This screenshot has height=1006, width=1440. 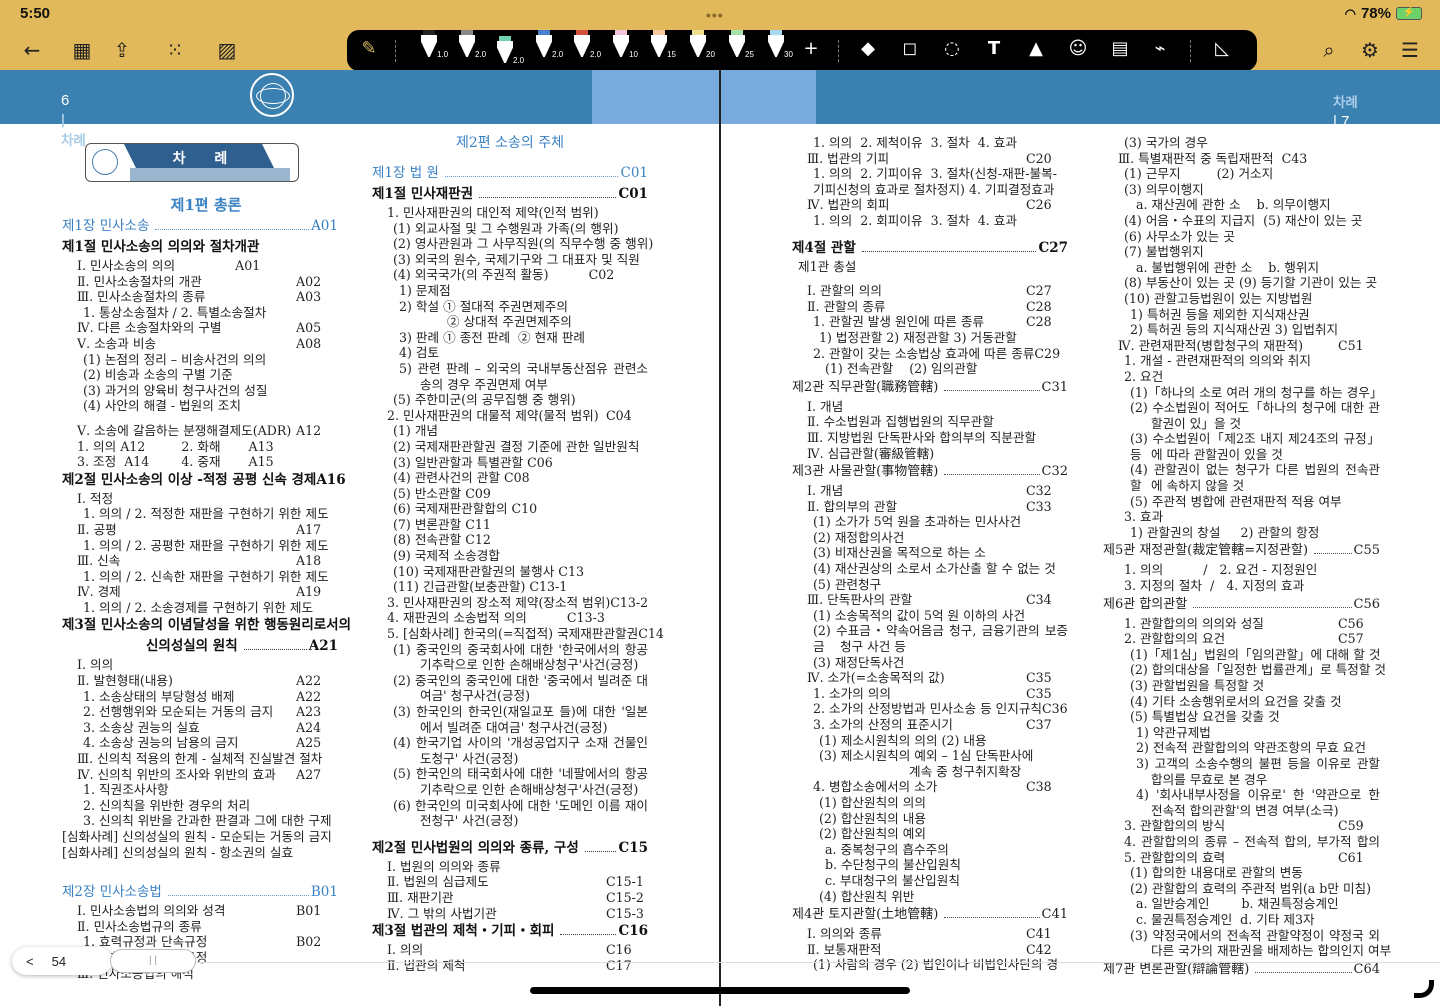 I want to click on toc-entry: Ⅰ. 적정, so click(x=200, y=499).